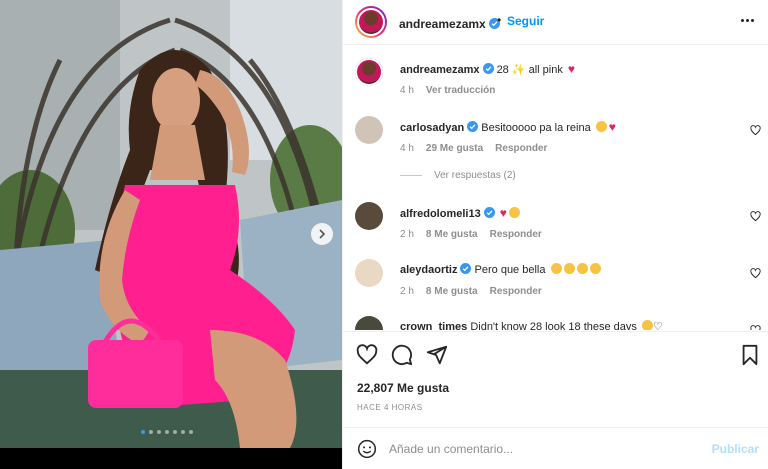 Image resolution: width=768 pixels, height=469 pixels. What do you see at coordinates (367, 355) in the screenshot?
I see `like-icon` at bounding box center [367, 355].